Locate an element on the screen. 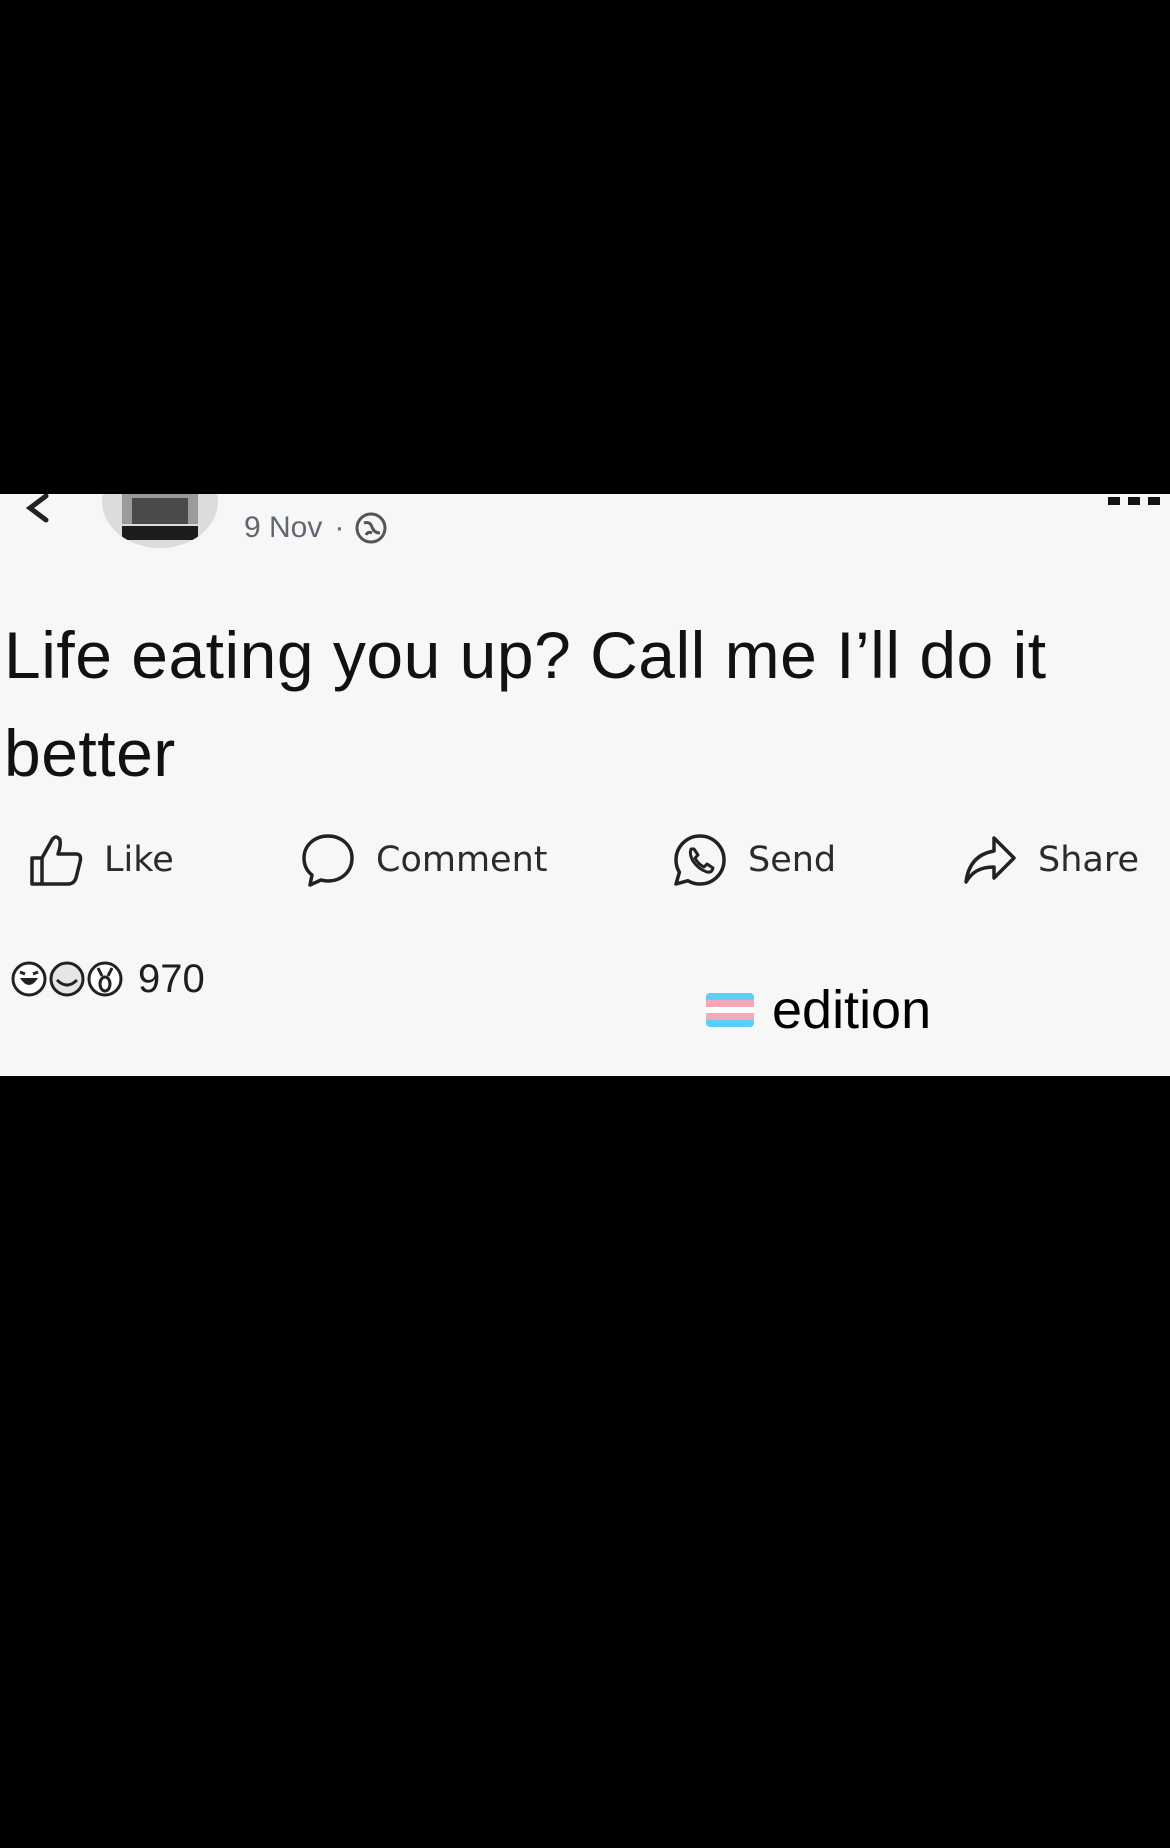 The height and width of the screenshot is (1848, 1170). overlay-caption: edition is located at coordinates (818, 1010).